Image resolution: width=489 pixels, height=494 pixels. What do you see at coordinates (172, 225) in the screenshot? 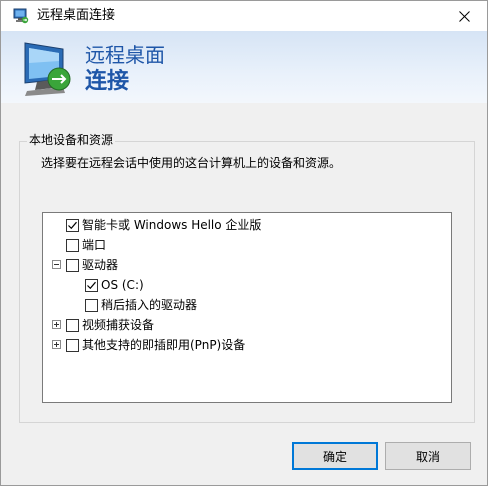
I see `tree-item-label: 智能卡或 Windows Hello 企业版` at bounding box center [172, 225].